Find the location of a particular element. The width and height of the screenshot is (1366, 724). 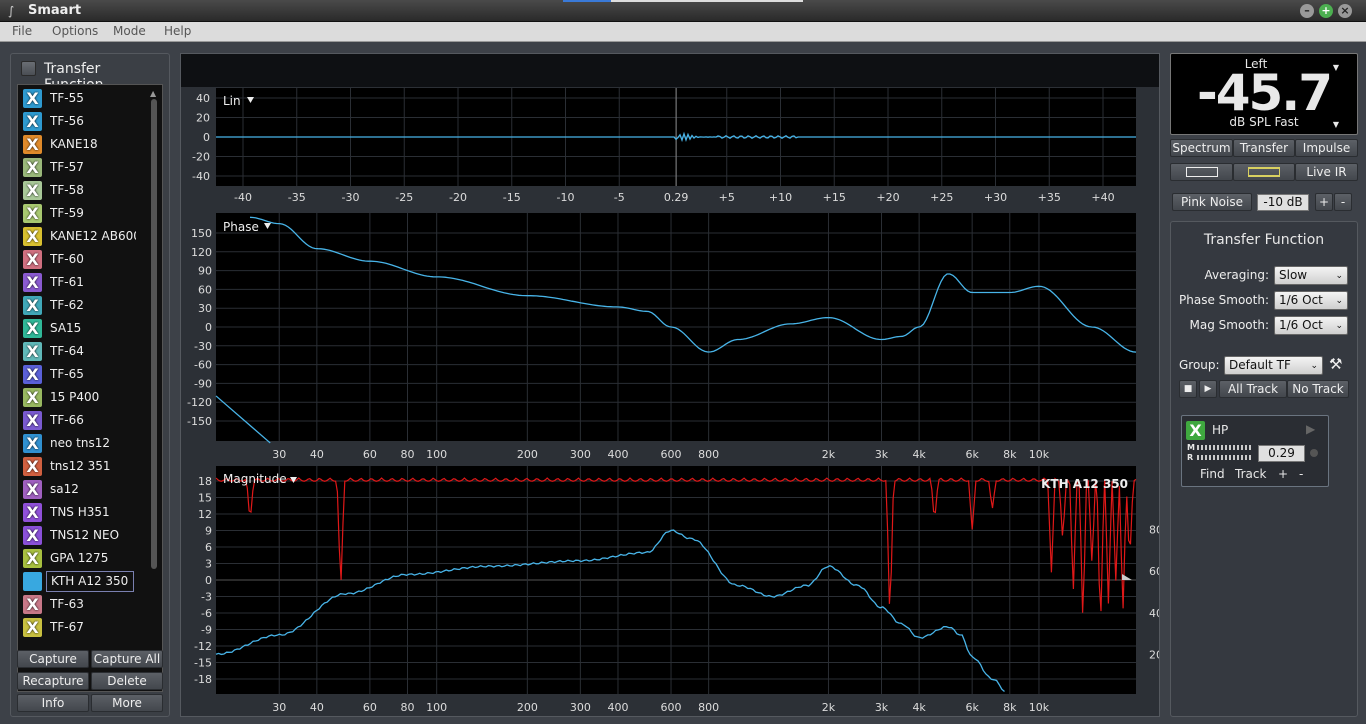

track-row: X 15 P400 is located at coordinates (82, 397).